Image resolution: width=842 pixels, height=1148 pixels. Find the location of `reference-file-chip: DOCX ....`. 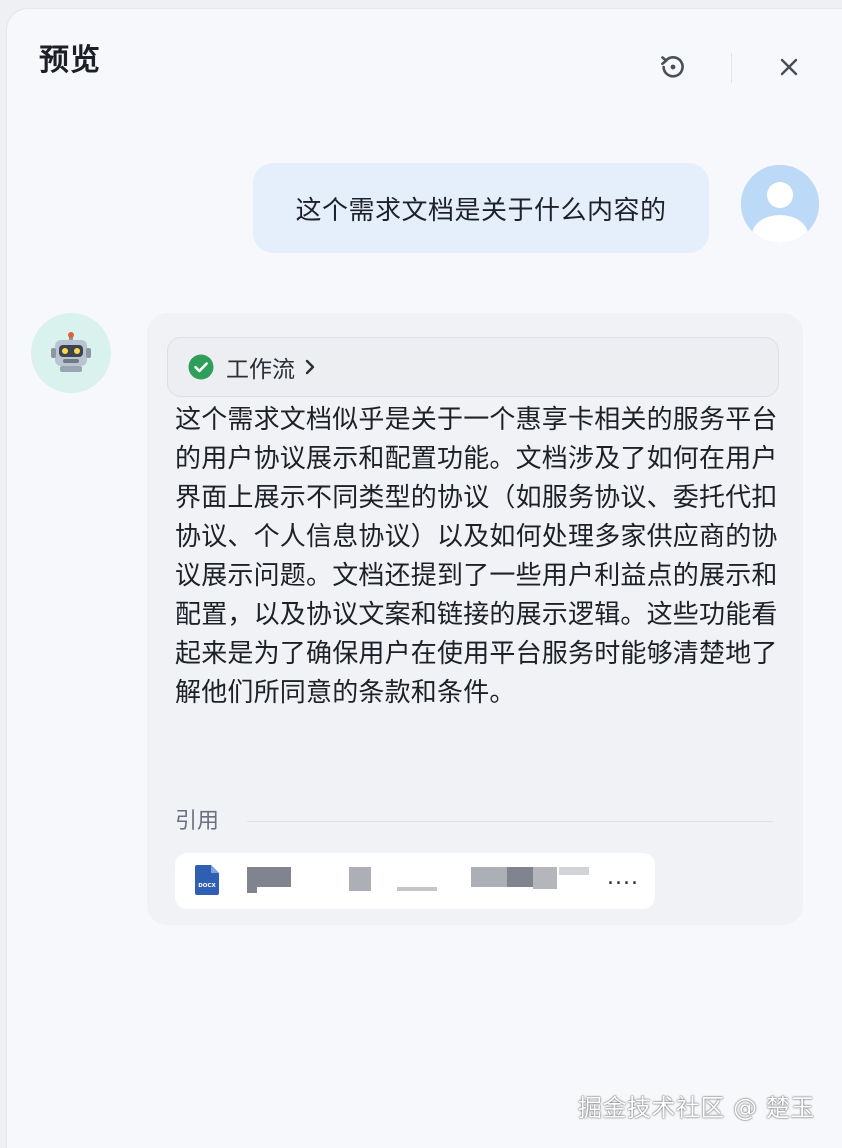

reference-file-chip: DOCX .... is located at coordinates (415, 881).